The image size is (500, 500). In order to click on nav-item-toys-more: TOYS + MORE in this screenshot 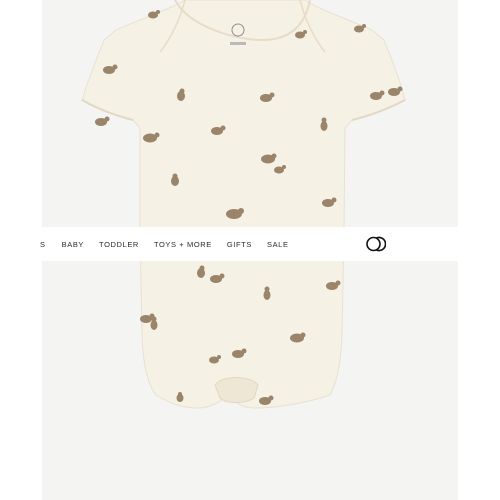, I will do `click(183, 244)`.